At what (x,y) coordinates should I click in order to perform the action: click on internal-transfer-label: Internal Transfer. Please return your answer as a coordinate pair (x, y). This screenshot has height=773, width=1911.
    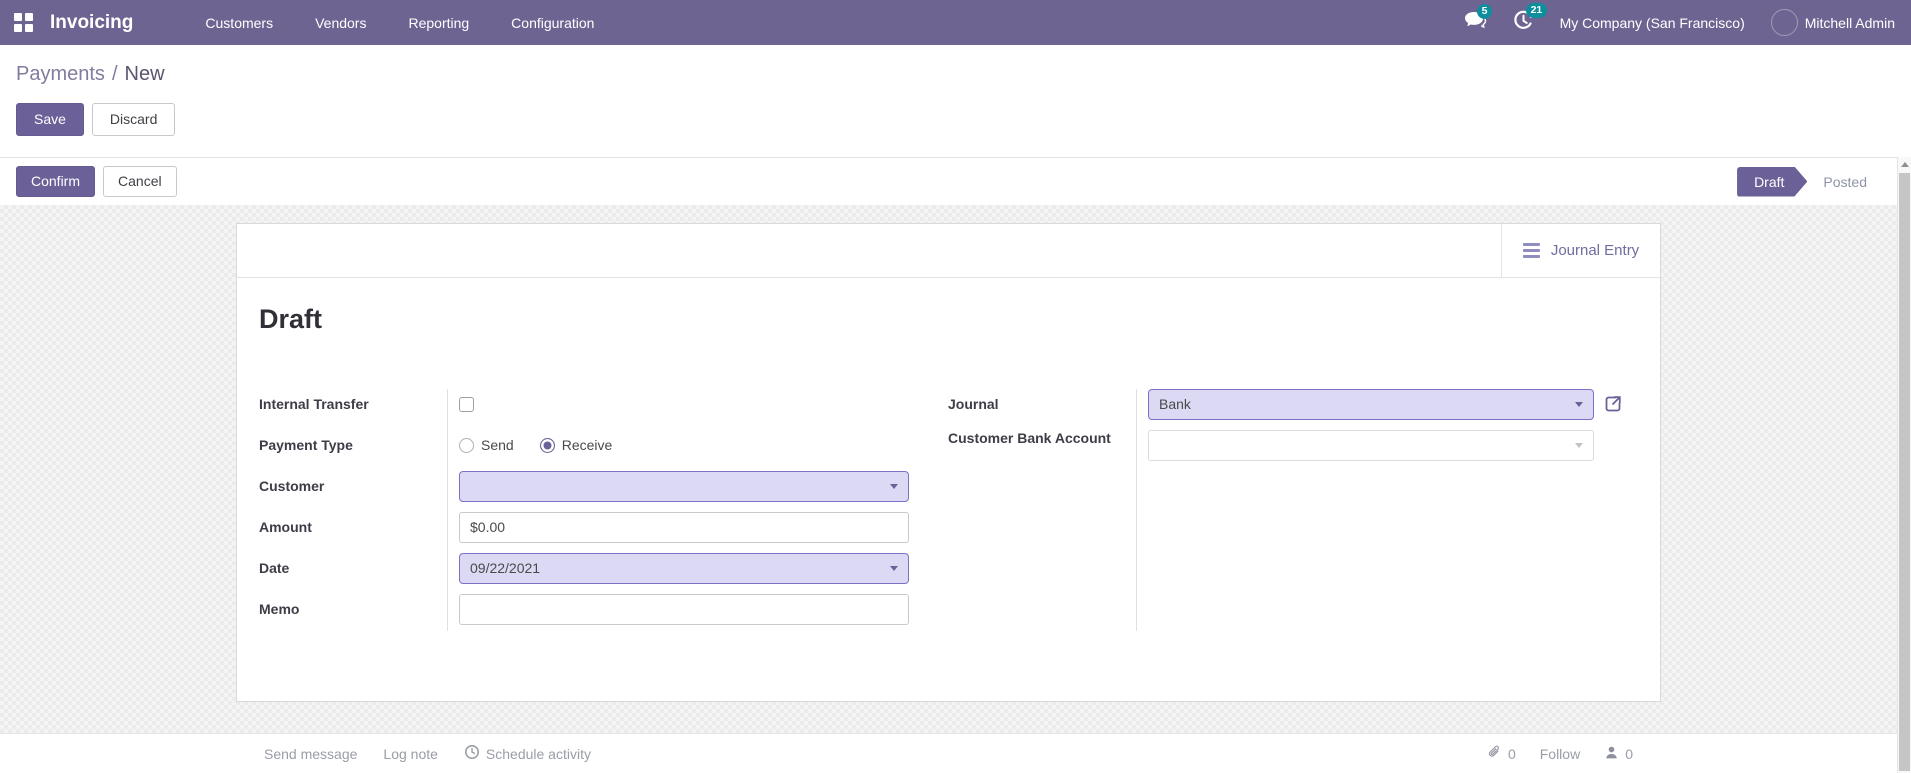
    Looking at the image, I should click on (314, 403).